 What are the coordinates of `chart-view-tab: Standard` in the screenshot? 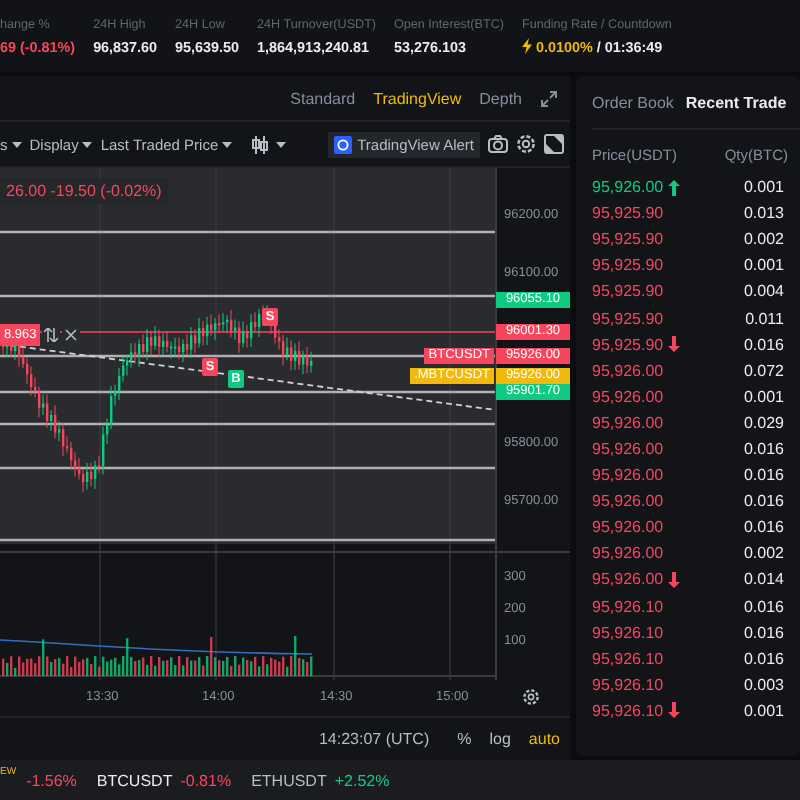 It's located at (323, 98).